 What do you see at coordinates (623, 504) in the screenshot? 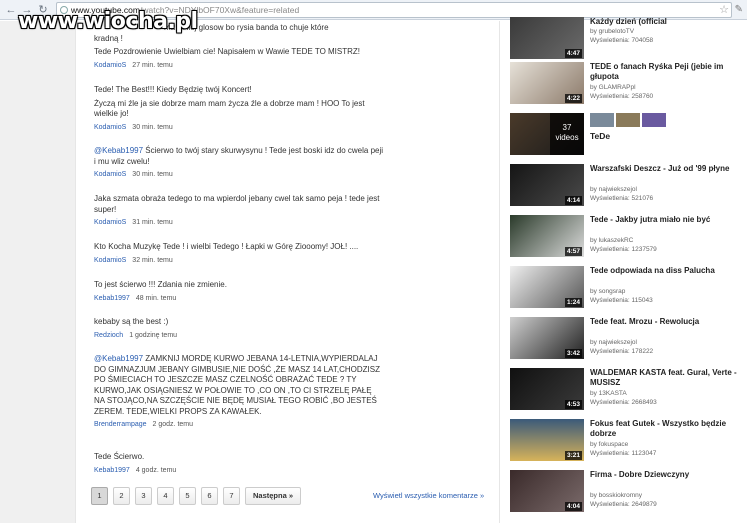
I see `video-views: Wyświetlenia: 2649879` at bounding box center [623, 504].